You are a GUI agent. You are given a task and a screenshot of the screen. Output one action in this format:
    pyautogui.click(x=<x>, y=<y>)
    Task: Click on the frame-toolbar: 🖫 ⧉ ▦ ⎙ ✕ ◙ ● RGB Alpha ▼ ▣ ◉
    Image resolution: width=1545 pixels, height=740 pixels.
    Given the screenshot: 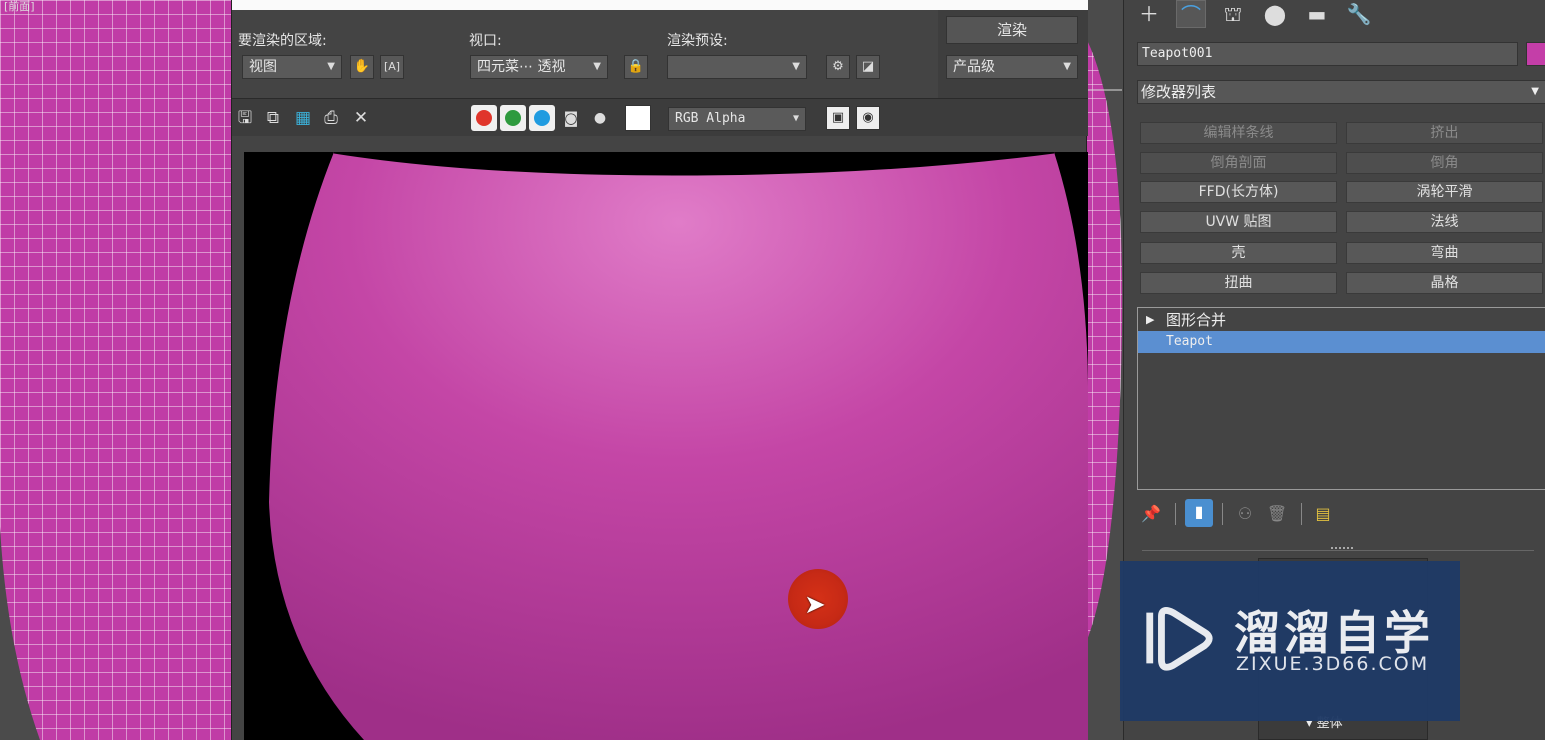 What is the action you would take?
    pyautogui.click(x=660, y=117)
    